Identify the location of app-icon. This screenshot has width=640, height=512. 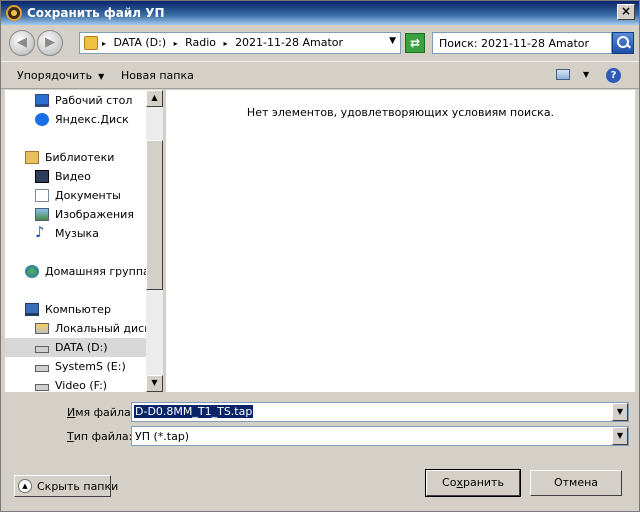
(14, 13).